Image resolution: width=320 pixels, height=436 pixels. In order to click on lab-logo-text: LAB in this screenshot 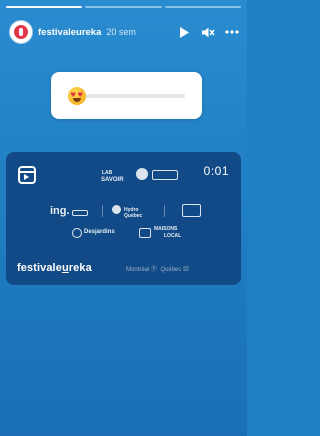, I will do `click(107, 173)`.